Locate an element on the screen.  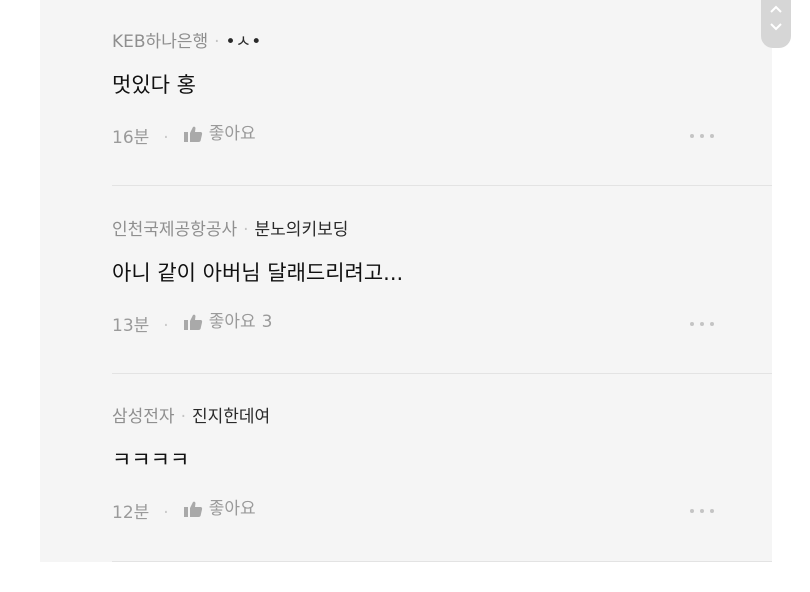
comment-company: KEB하나은행 is located at coordinates (160, 42).